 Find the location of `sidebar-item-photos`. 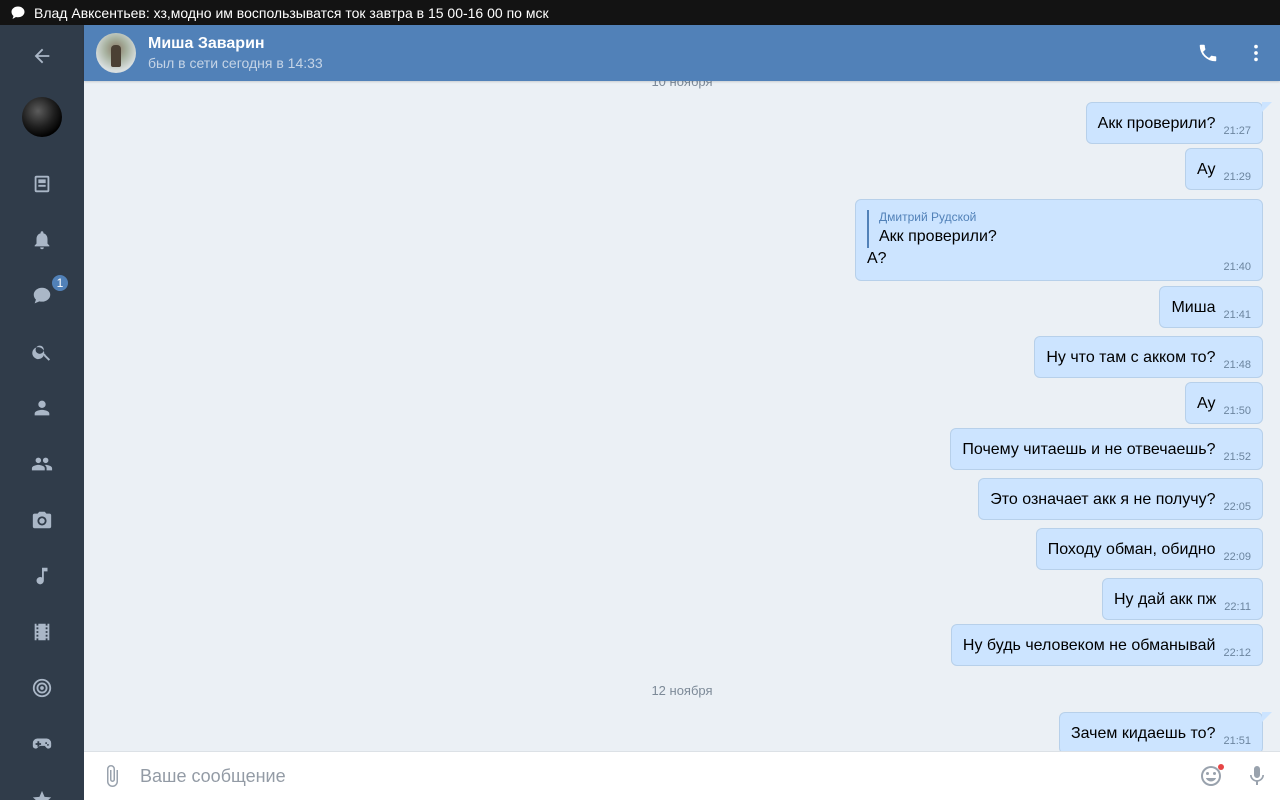

sidebar-item-photos is located at coordinates (42, 520).